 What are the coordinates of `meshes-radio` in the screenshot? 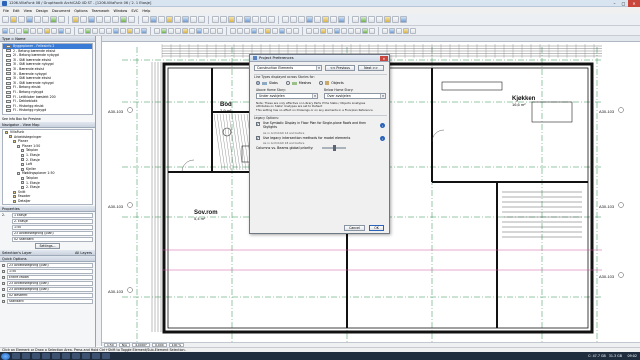 It's located at (287, 83).